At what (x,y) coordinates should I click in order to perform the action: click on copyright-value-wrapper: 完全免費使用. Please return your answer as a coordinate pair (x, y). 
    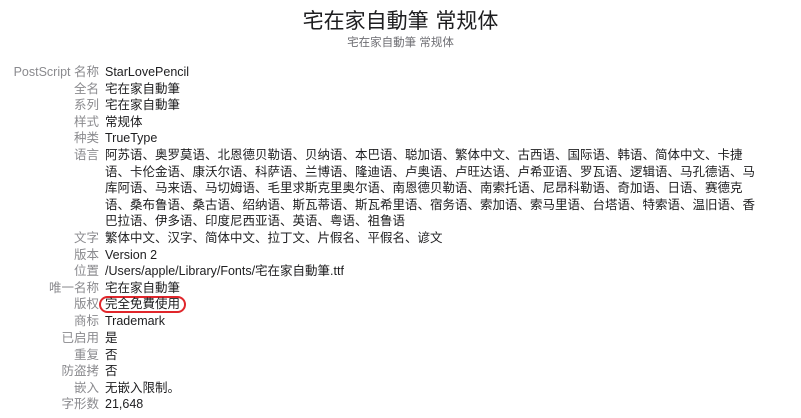
    Looking at the image, I should click on (427, 305).